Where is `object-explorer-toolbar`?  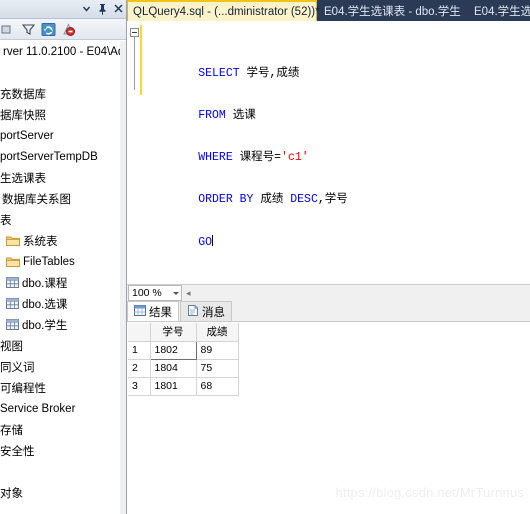 object-explorer-toolbar is located at coordinates (63, 29).